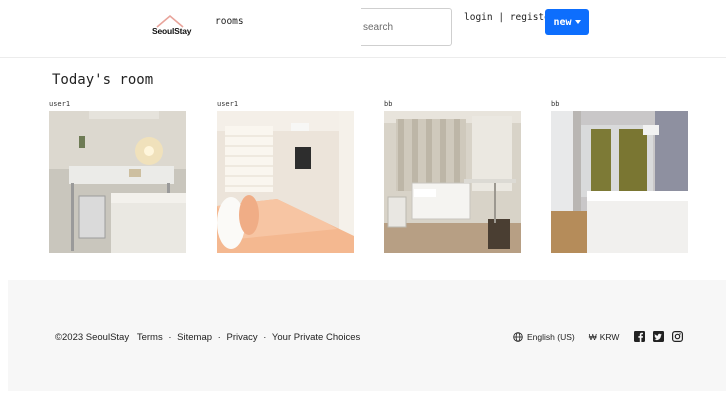 This screenshot has width=726, height=409. Describe the element at coordinates (592, 336) in the screenshot. I see `currency-symbol: ₩` at that location.